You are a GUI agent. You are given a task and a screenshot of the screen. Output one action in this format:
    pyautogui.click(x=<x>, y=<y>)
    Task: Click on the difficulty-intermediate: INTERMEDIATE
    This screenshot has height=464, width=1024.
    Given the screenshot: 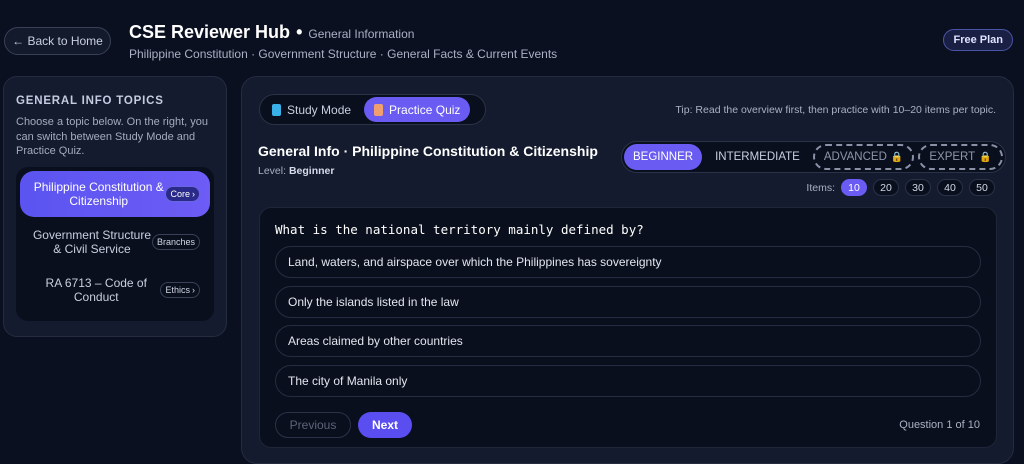 What is the action you would take?
    pyautogui.click(x=757, y=157)
    